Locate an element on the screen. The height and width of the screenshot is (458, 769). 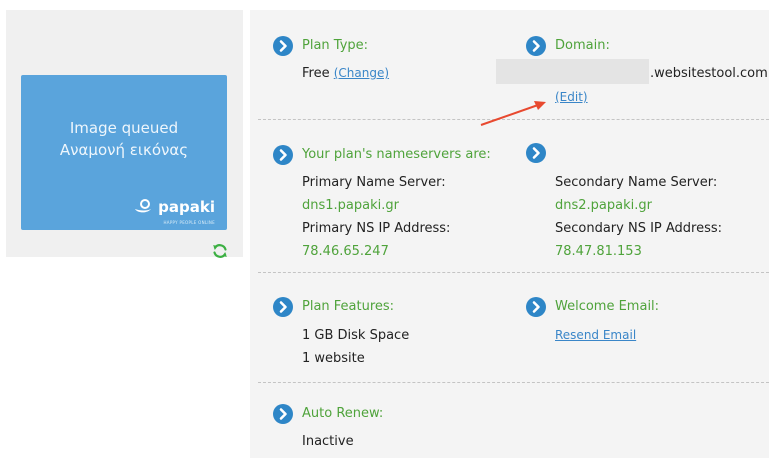
secondary-ns-label: Secondary Name Server: is located at coordinates (636, 182).